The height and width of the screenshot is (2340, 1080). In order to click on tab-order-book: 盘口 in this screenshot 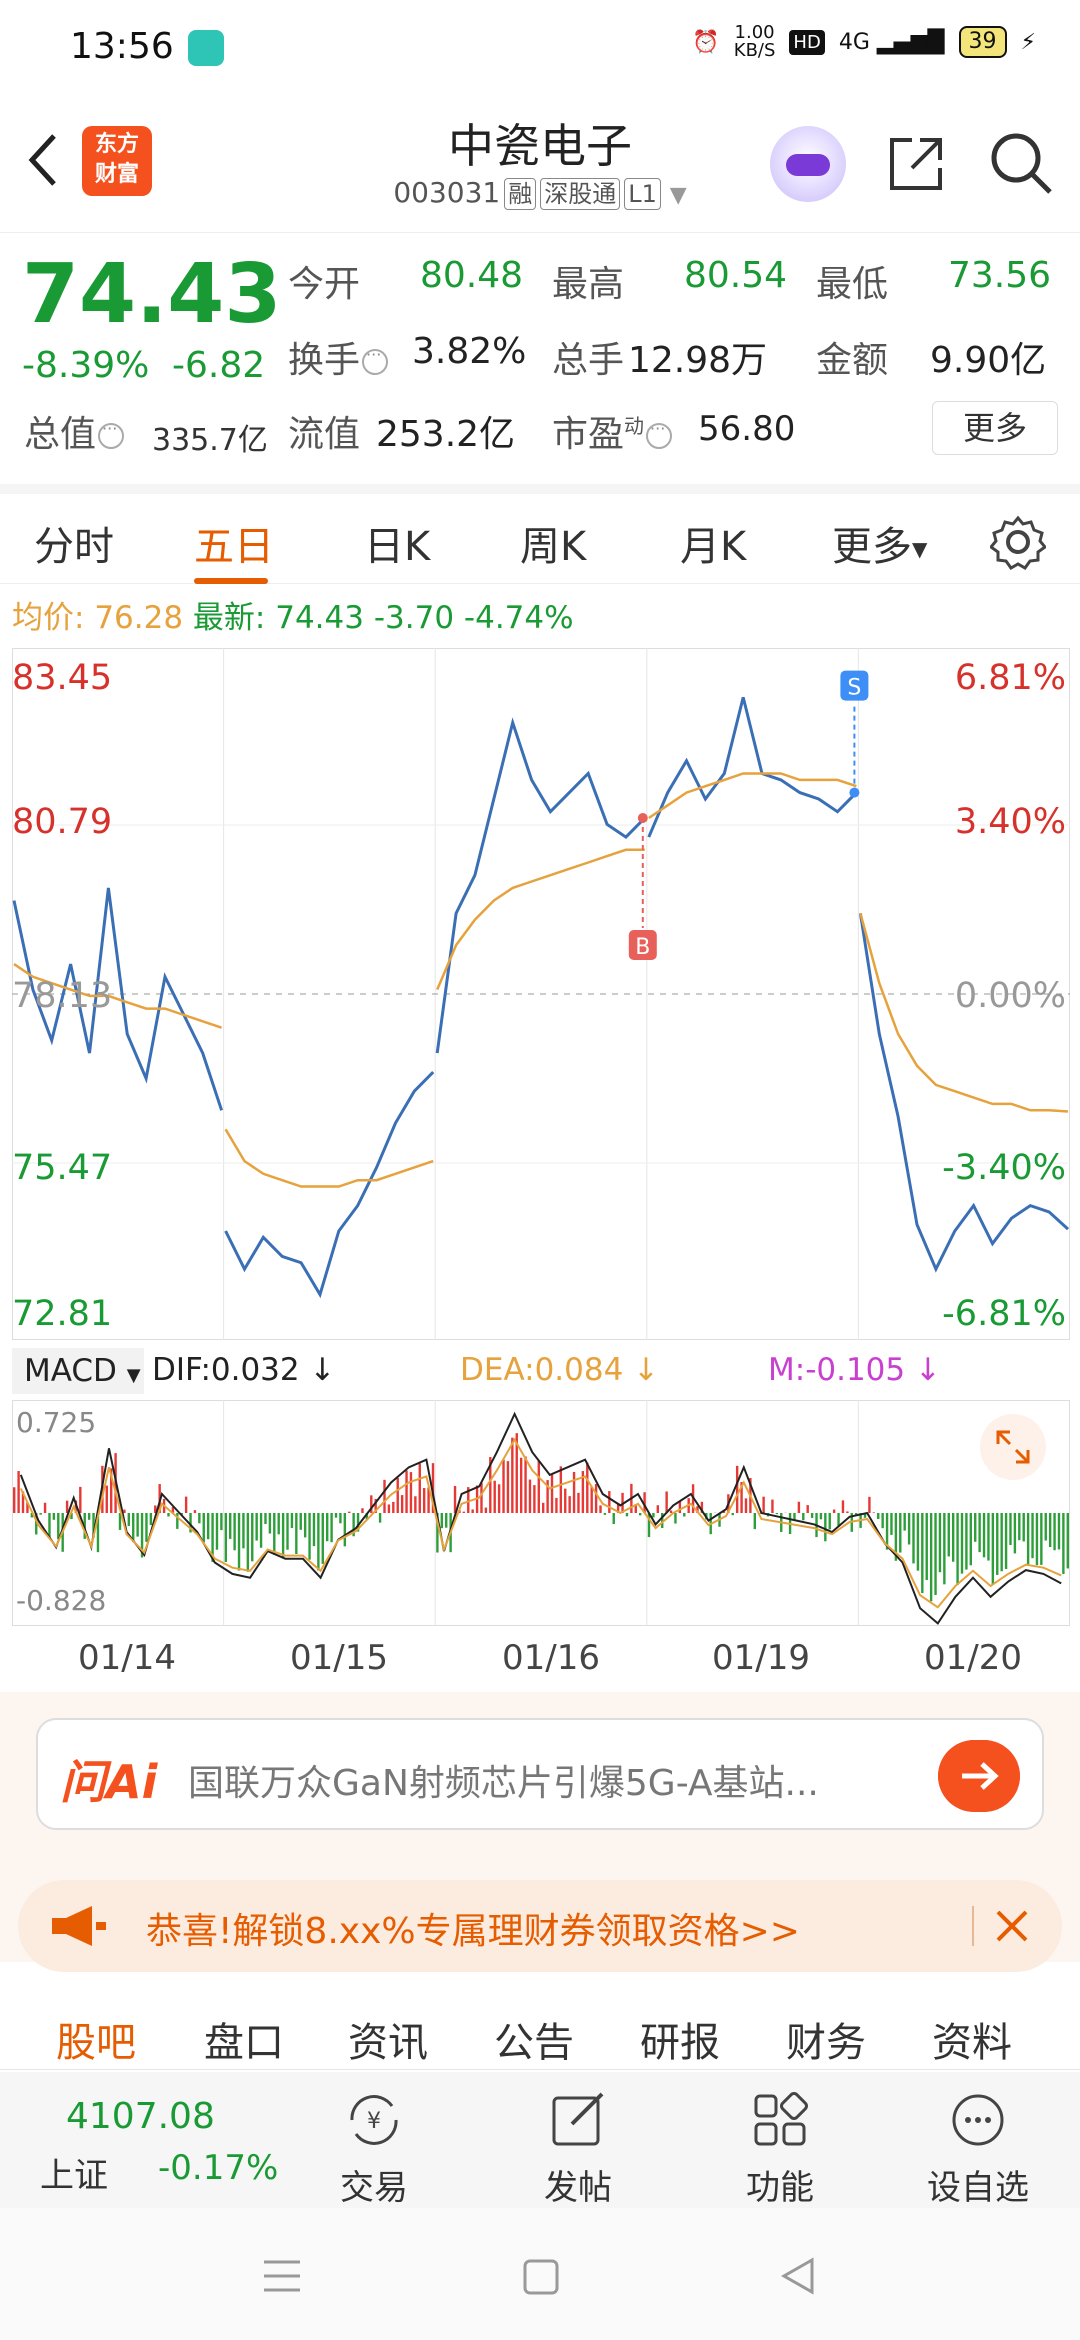, I will do `click(244, 2039)`.